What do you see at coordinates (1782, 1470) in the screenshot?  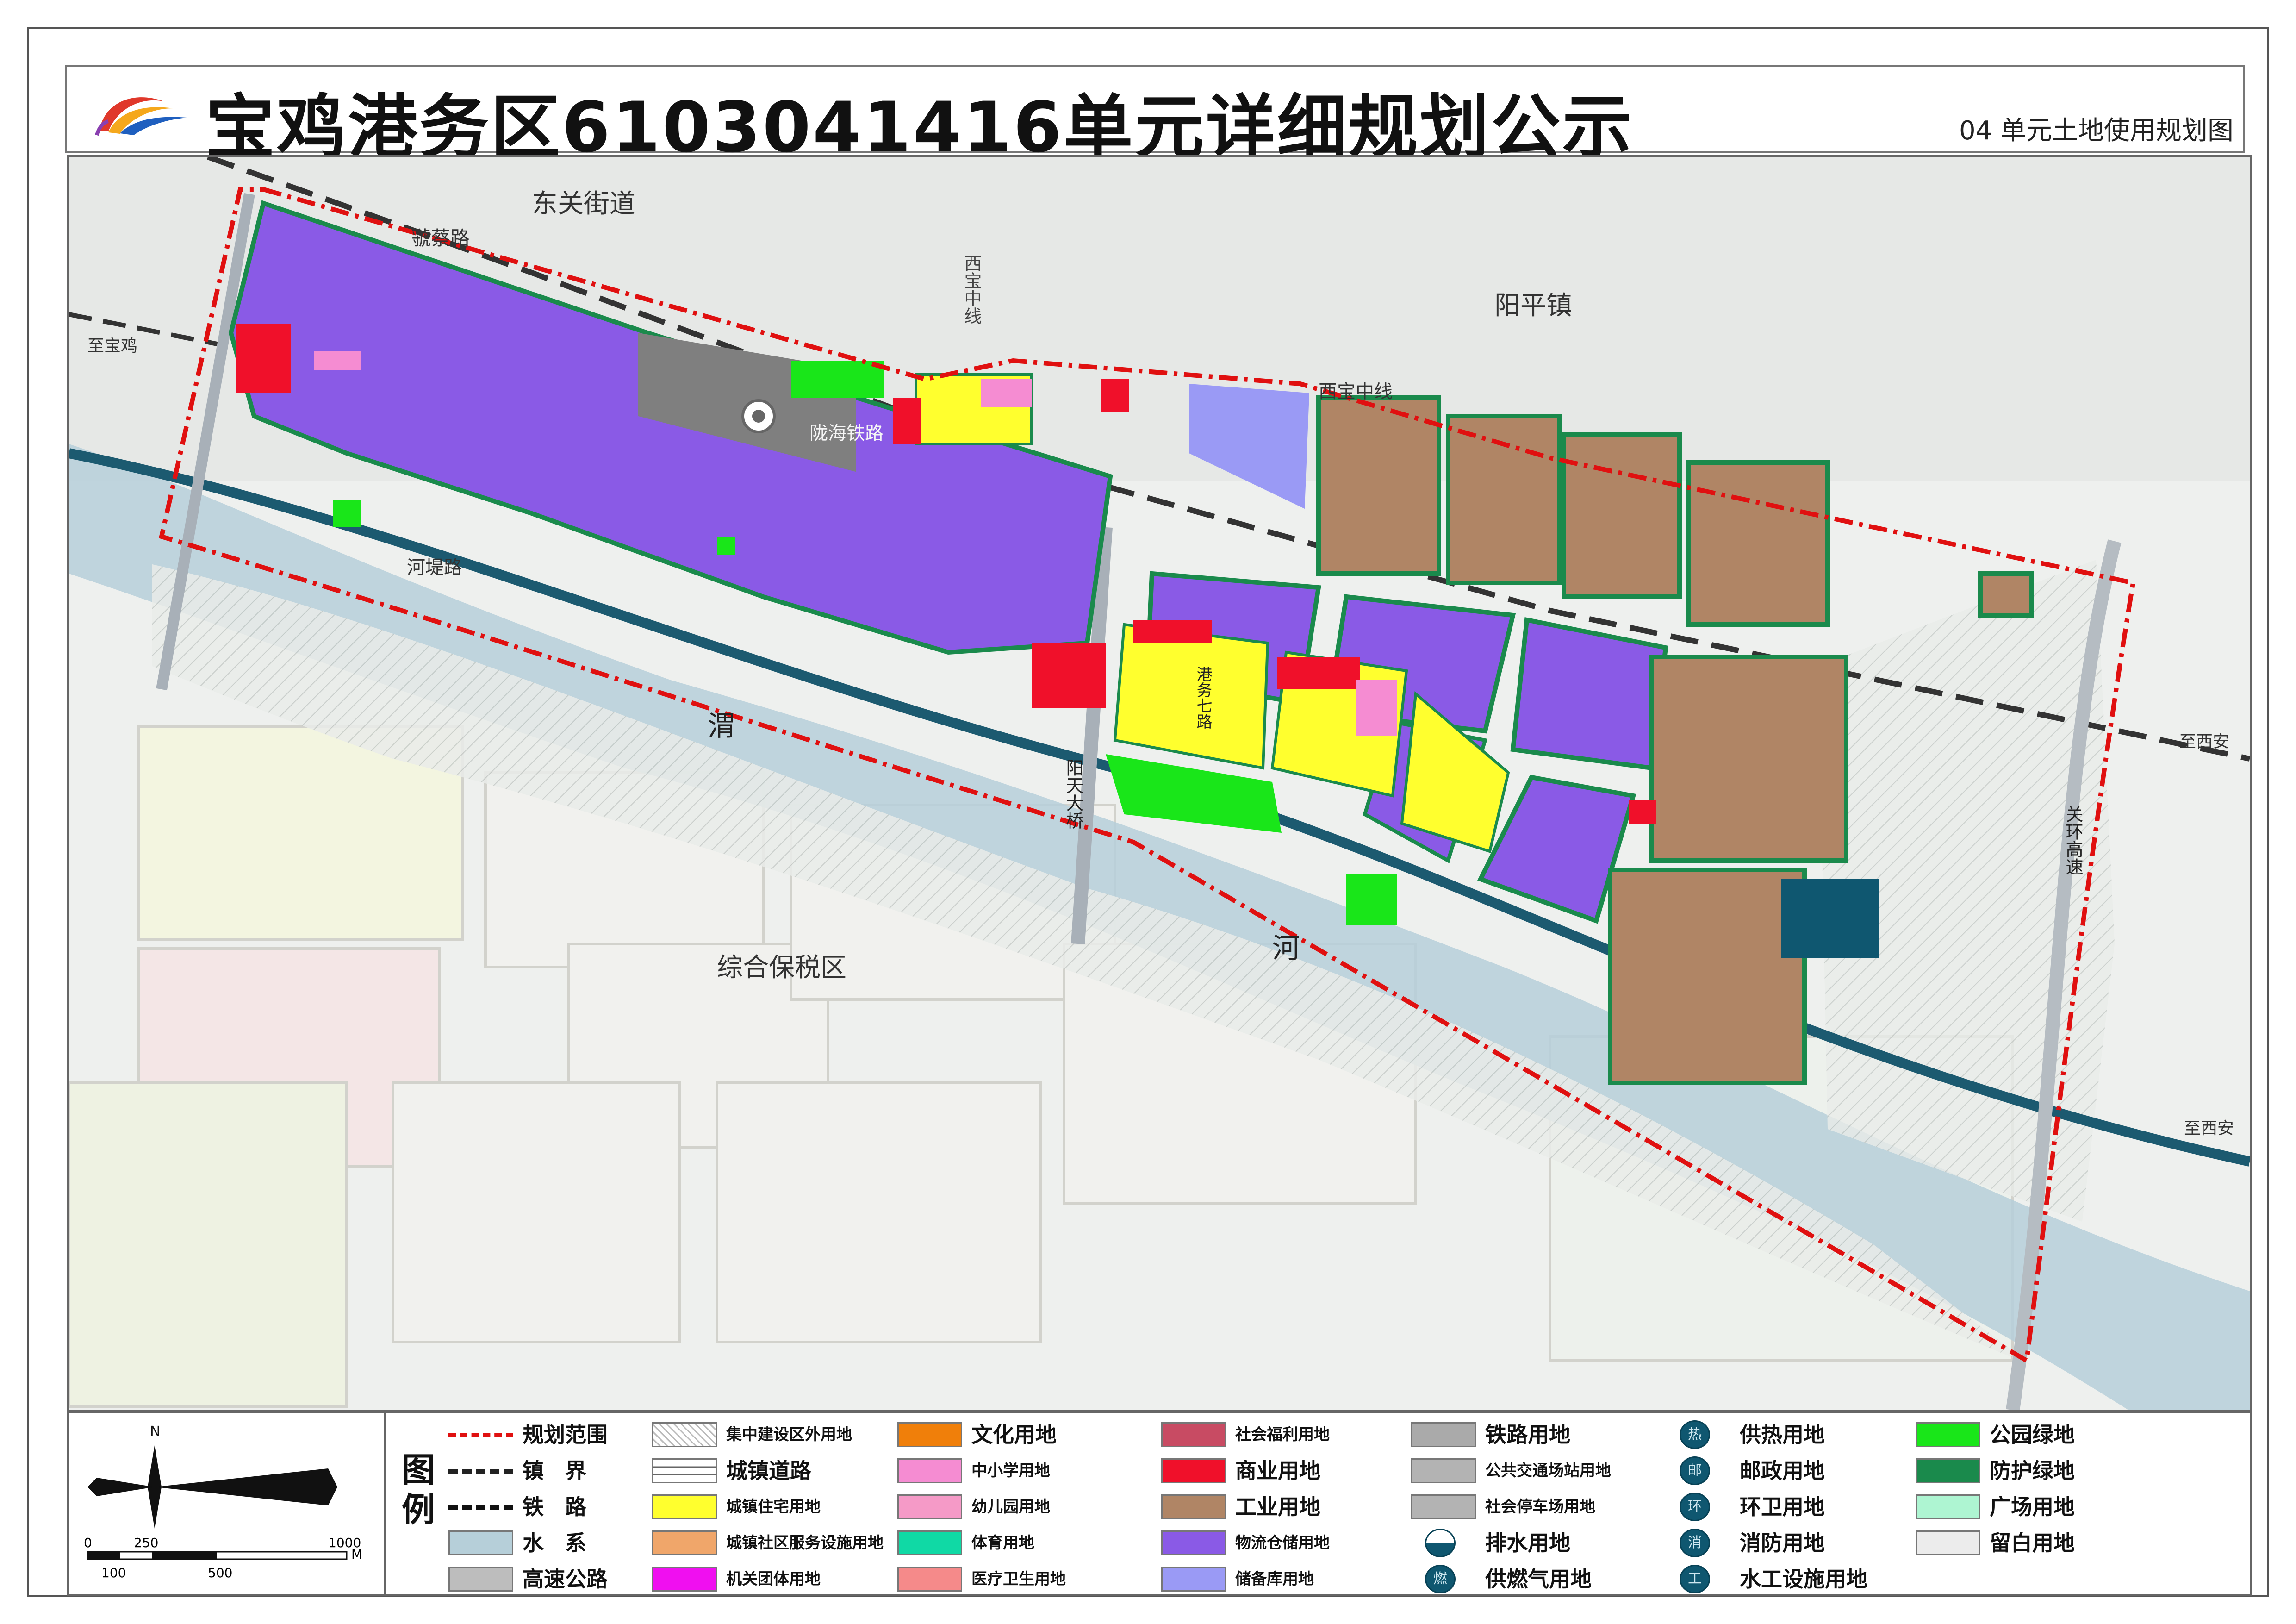 I see `legend-label-postal: 邮政用地` at bounding box center [1782, 1470].